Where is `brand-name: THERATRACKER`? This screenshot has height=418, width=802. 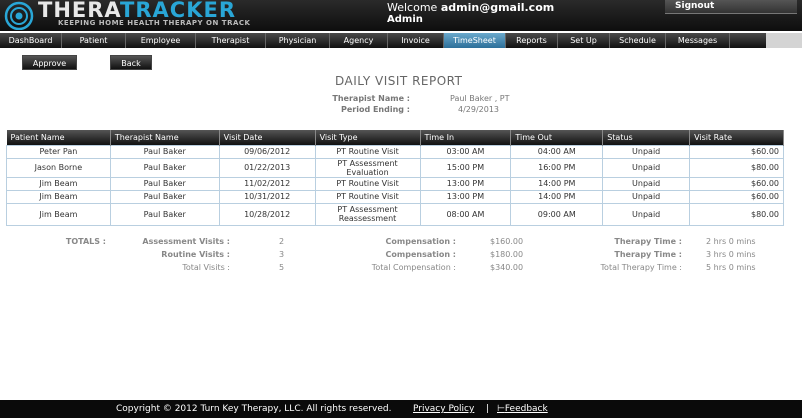 brand-name: THERATRACKER is located at coordinates (137, 10).